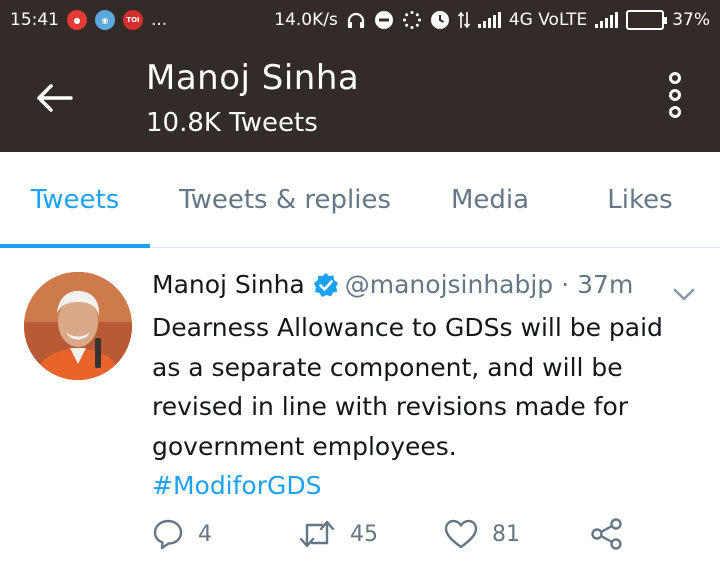  I want to click on retweet-icon, so click(317, 534).